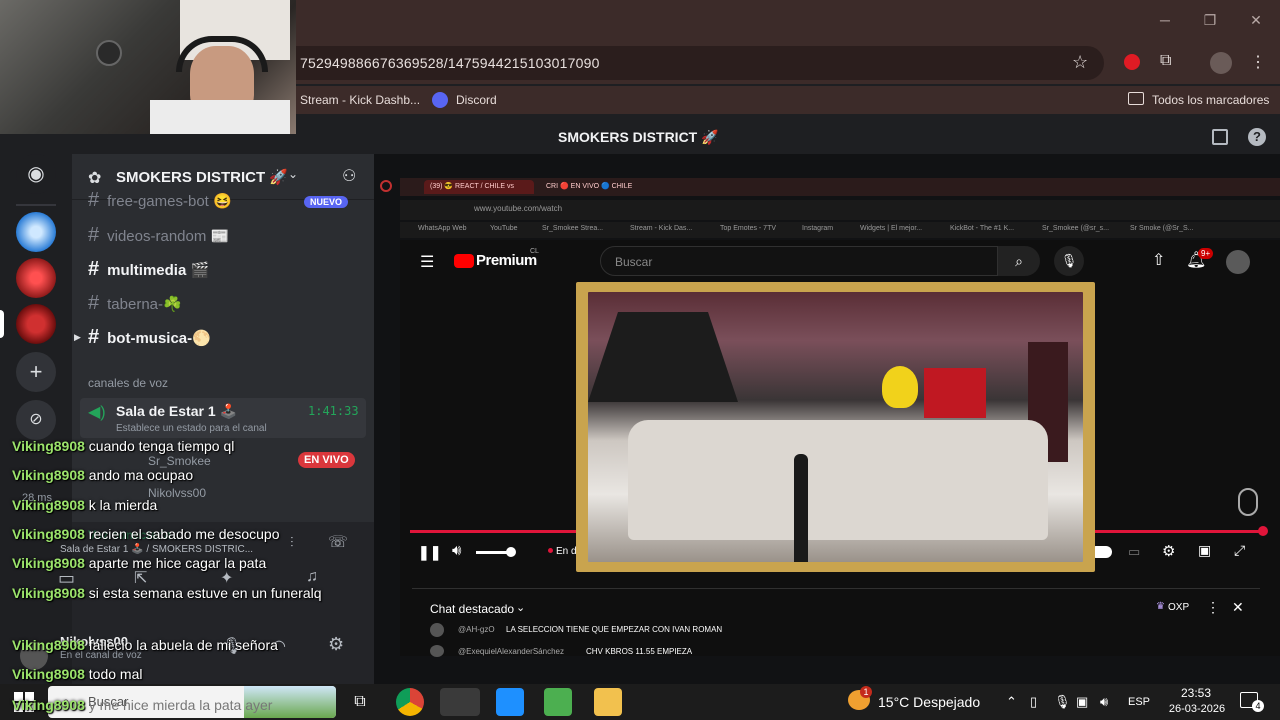 The width and height of the screenshot is (1280, 720). Describe the element at coordinates (1220, 137) in the screenshot. I see `inbox-icon` at that location.